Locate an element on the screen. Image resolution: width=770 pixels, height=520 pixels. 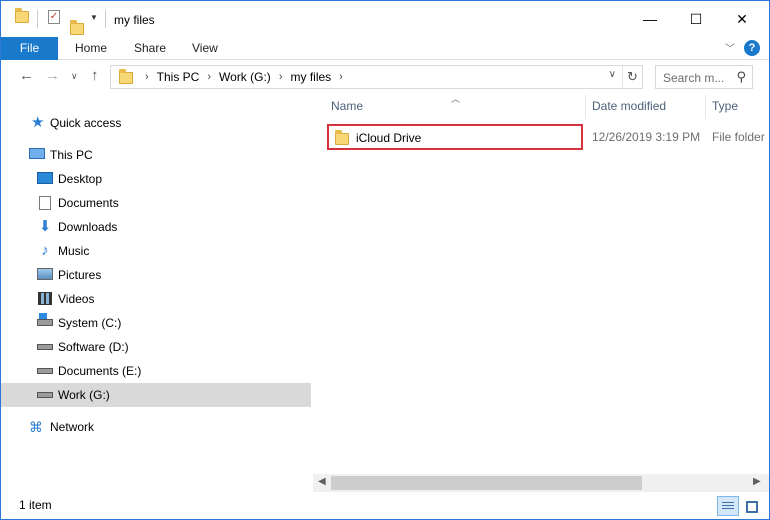
sidebar-item-desktop: Desktop is located at coordinates (156, 179).